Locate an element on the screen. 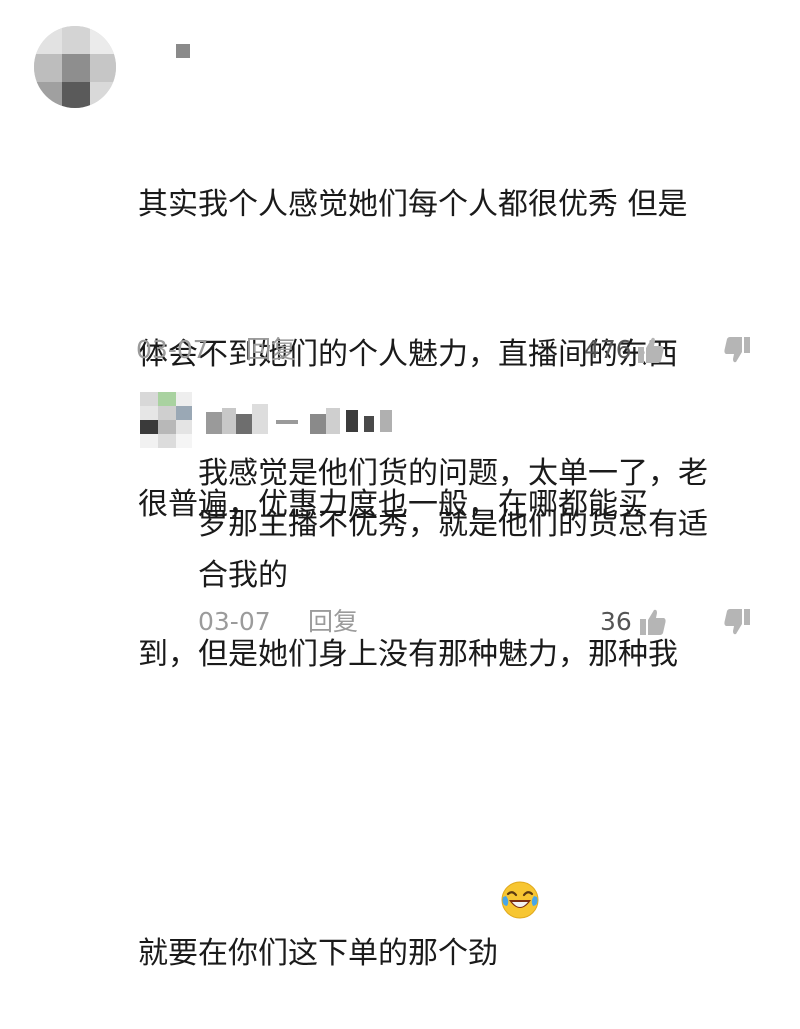 Image resolution: width=800 pixels, height=1029 pixels. like-count: 476 is located at coordinates (608, 349).